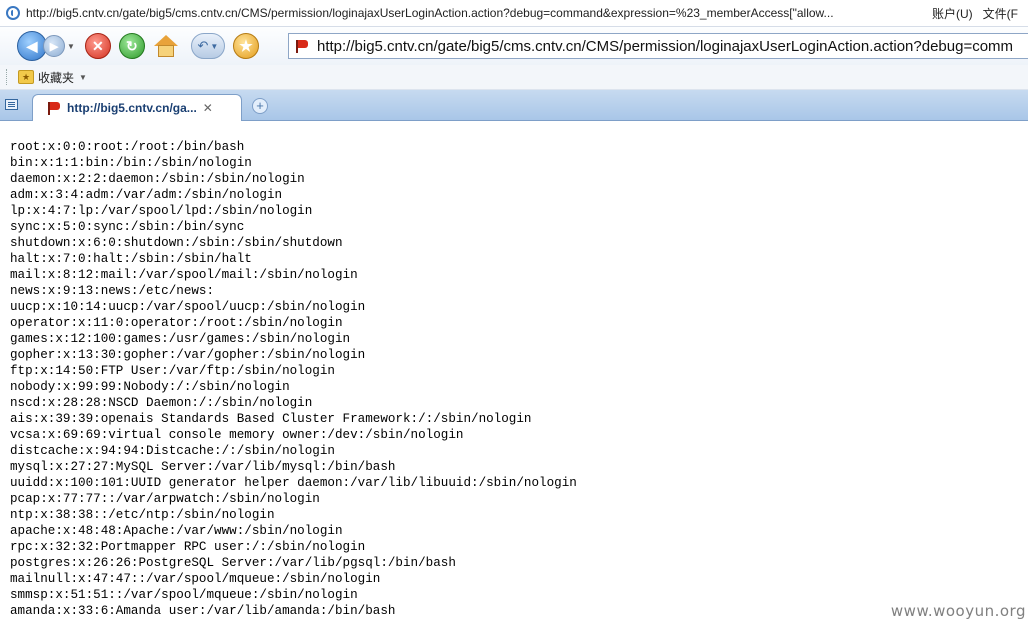 The width and height of the screenshot is (1028, 622). I want to click on favorites-label: 收藏夹, so click(56, 77).